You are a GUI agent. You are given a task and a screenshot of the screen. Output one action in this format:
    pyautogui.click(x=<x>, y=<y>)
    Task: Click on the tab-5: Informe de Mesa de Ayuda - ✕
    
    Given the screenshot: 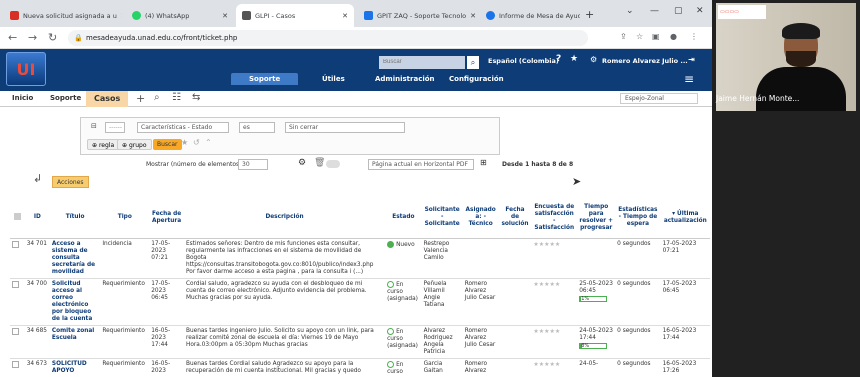 What is the action you would take?
    pyautogui.click(x=530, y=15)
    